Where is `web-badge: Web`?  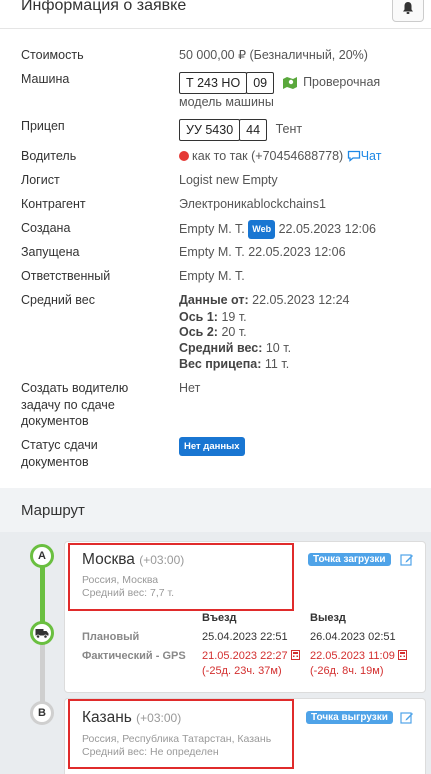 web-badge: Web is located at coordinates (262, 229).